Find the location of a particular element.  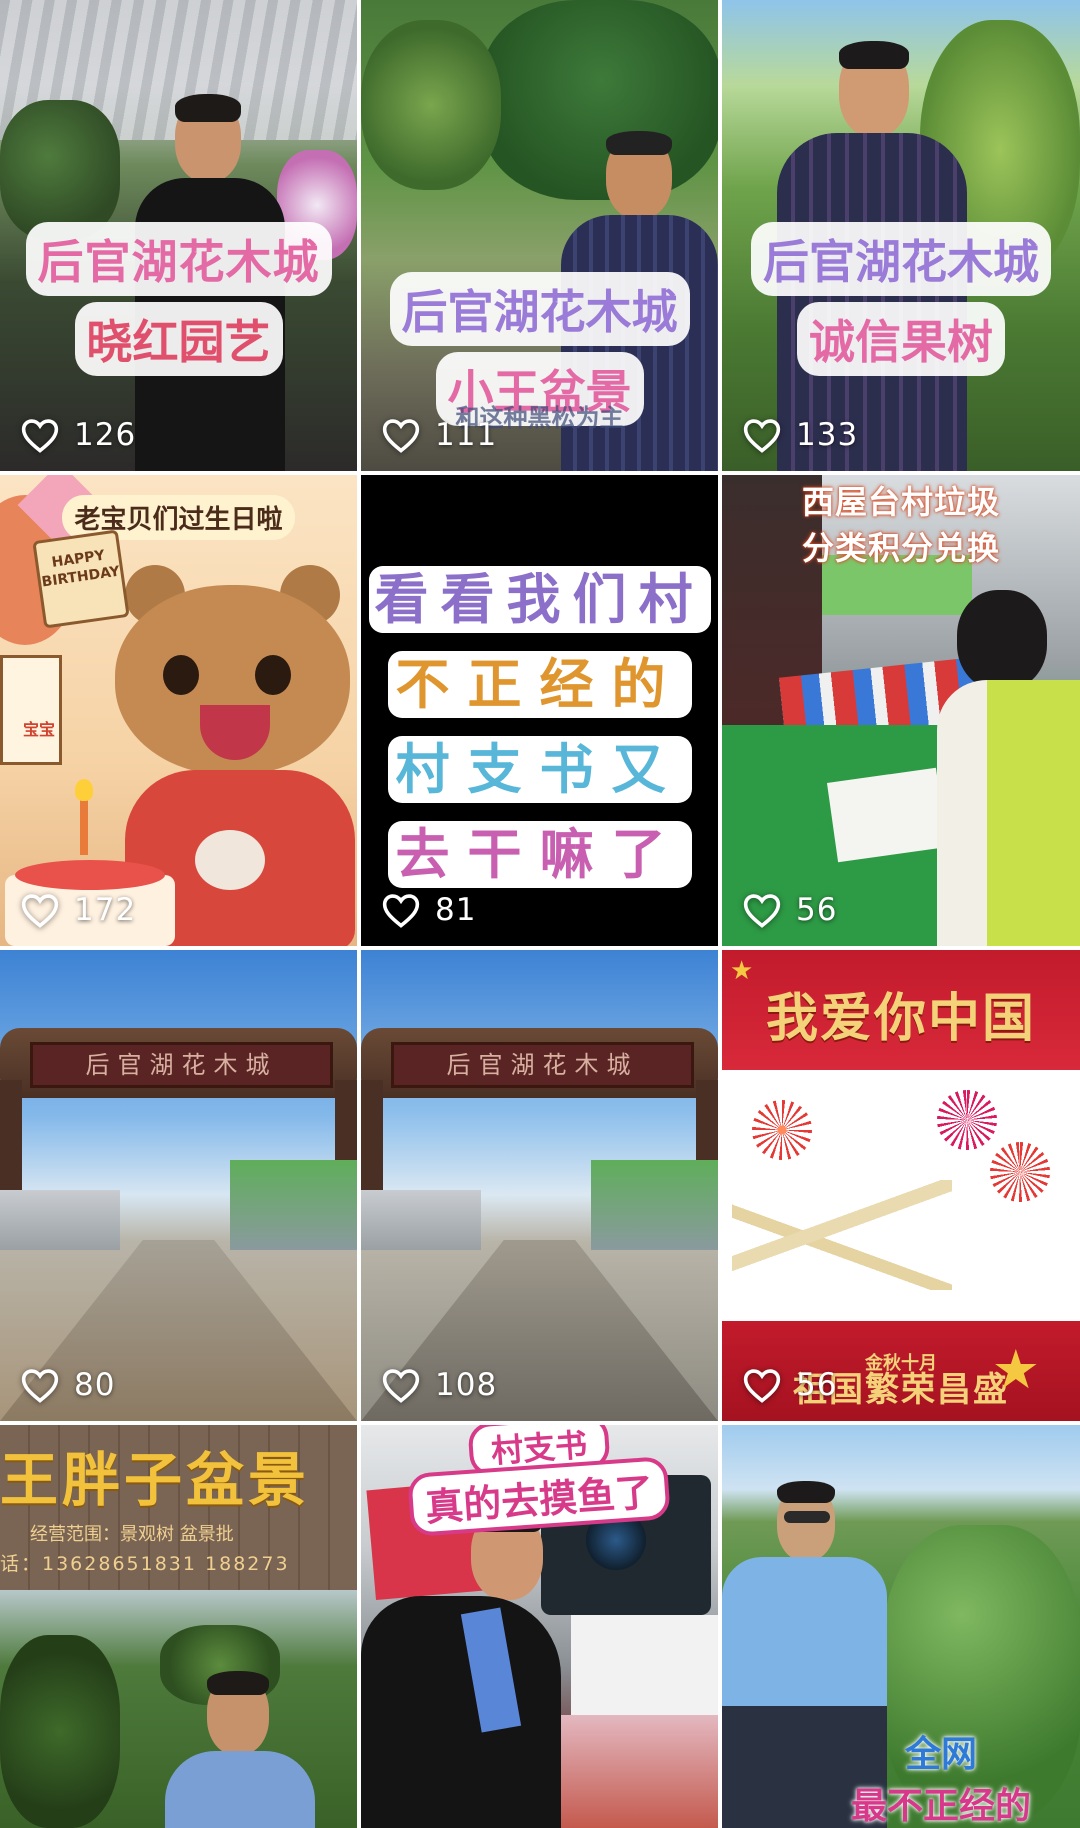

caption-line-2: 分类积分兑换 is located at coordinates (900, 548).